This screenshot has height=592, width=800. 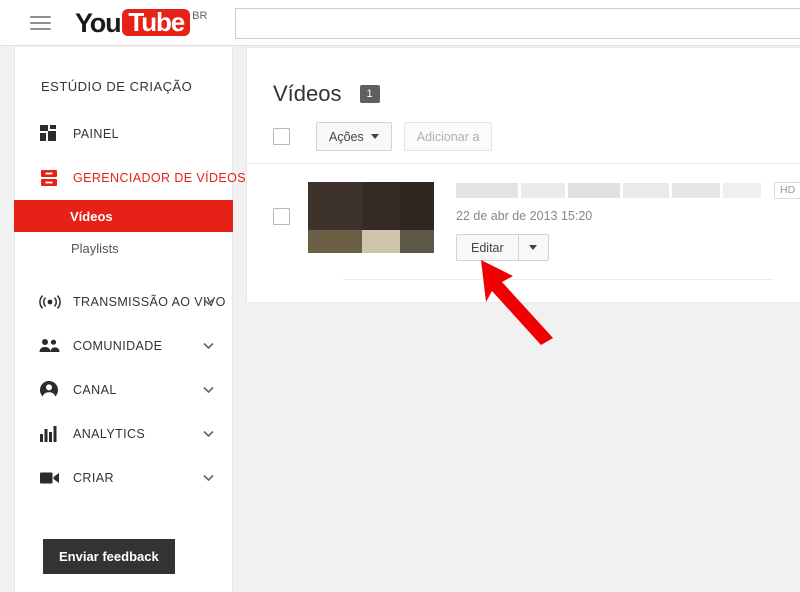 I want to click on video-thumbnail, so click(x=371, y=217).